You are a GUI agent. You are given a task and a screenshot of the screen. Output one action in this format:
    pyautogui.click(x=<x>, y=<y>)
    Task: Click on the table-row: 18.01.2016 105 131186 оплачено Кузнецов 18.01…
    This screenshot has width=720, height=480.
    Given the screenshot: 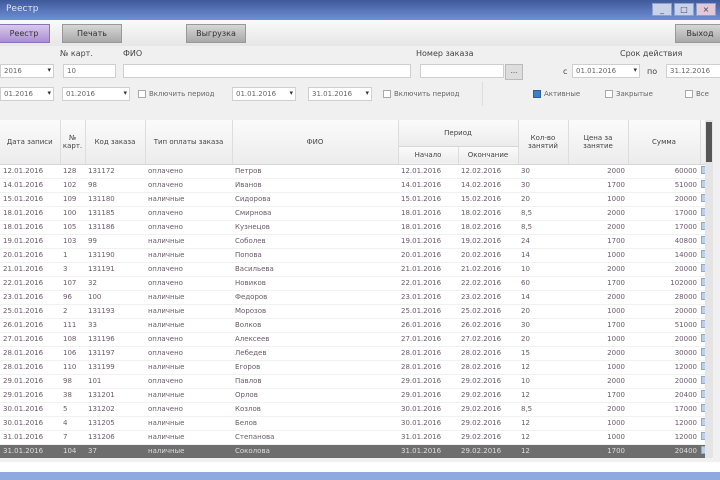 What is the action you would take?
    pyautogui.click(x=356, y=227)
    